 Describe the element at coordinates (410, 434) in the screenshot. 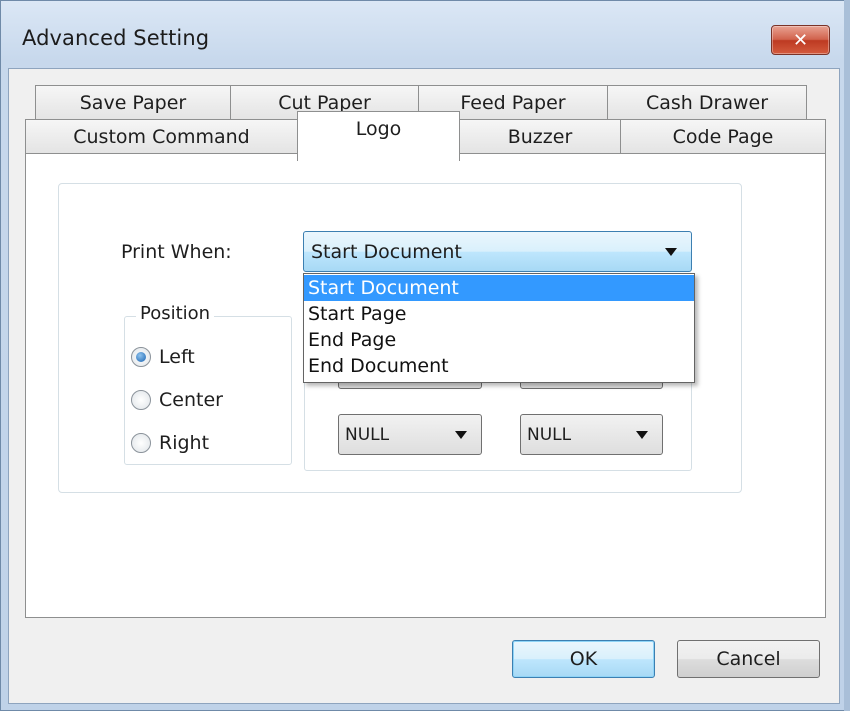

I see `logo-combo-left: NULL` at that location.